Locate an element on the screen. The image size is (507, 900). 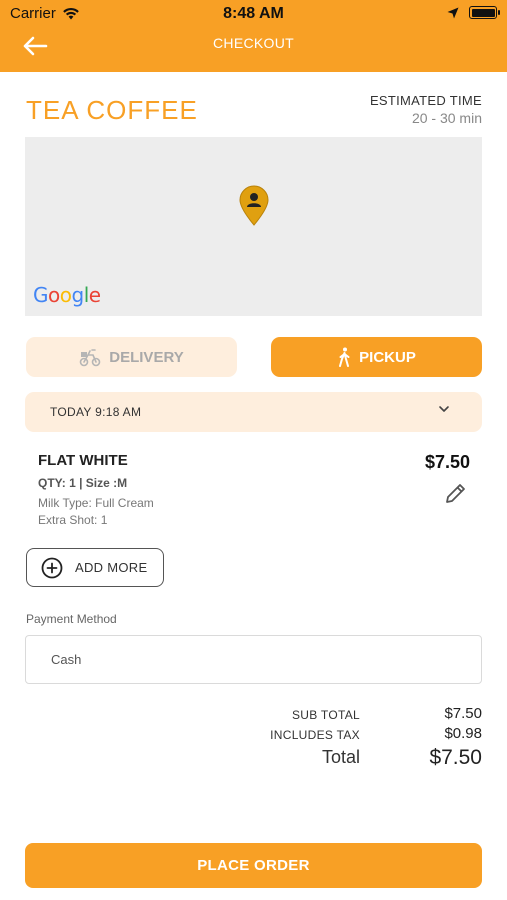
payment-method-label: Payment Method is located at coordinates (71, 619).